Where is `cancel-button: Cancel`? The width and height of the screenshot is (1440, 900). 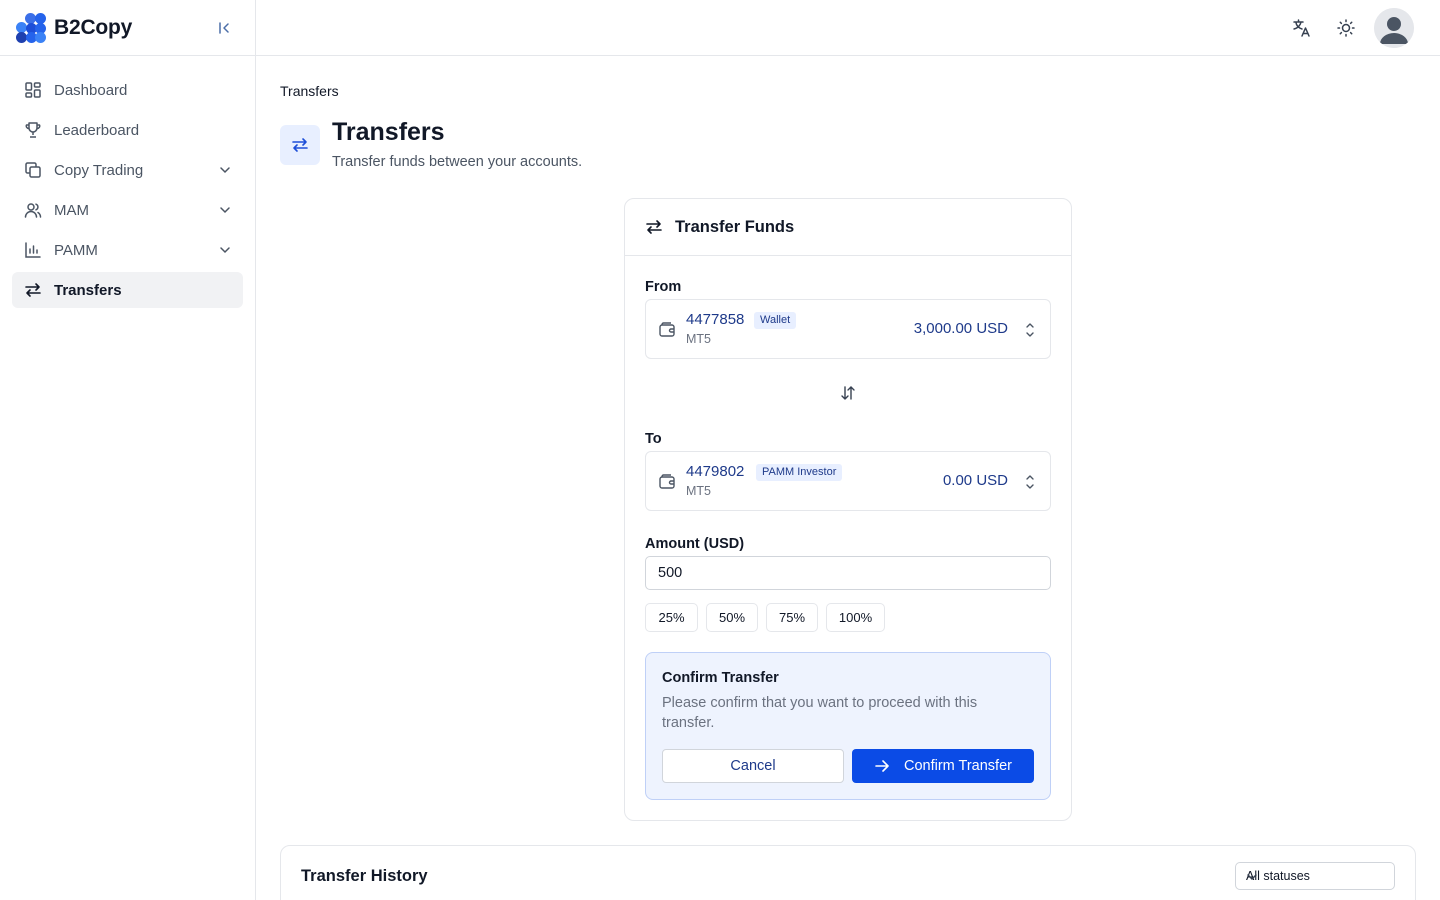
cancel-button: Cancel is located at coordinates (753, 766).